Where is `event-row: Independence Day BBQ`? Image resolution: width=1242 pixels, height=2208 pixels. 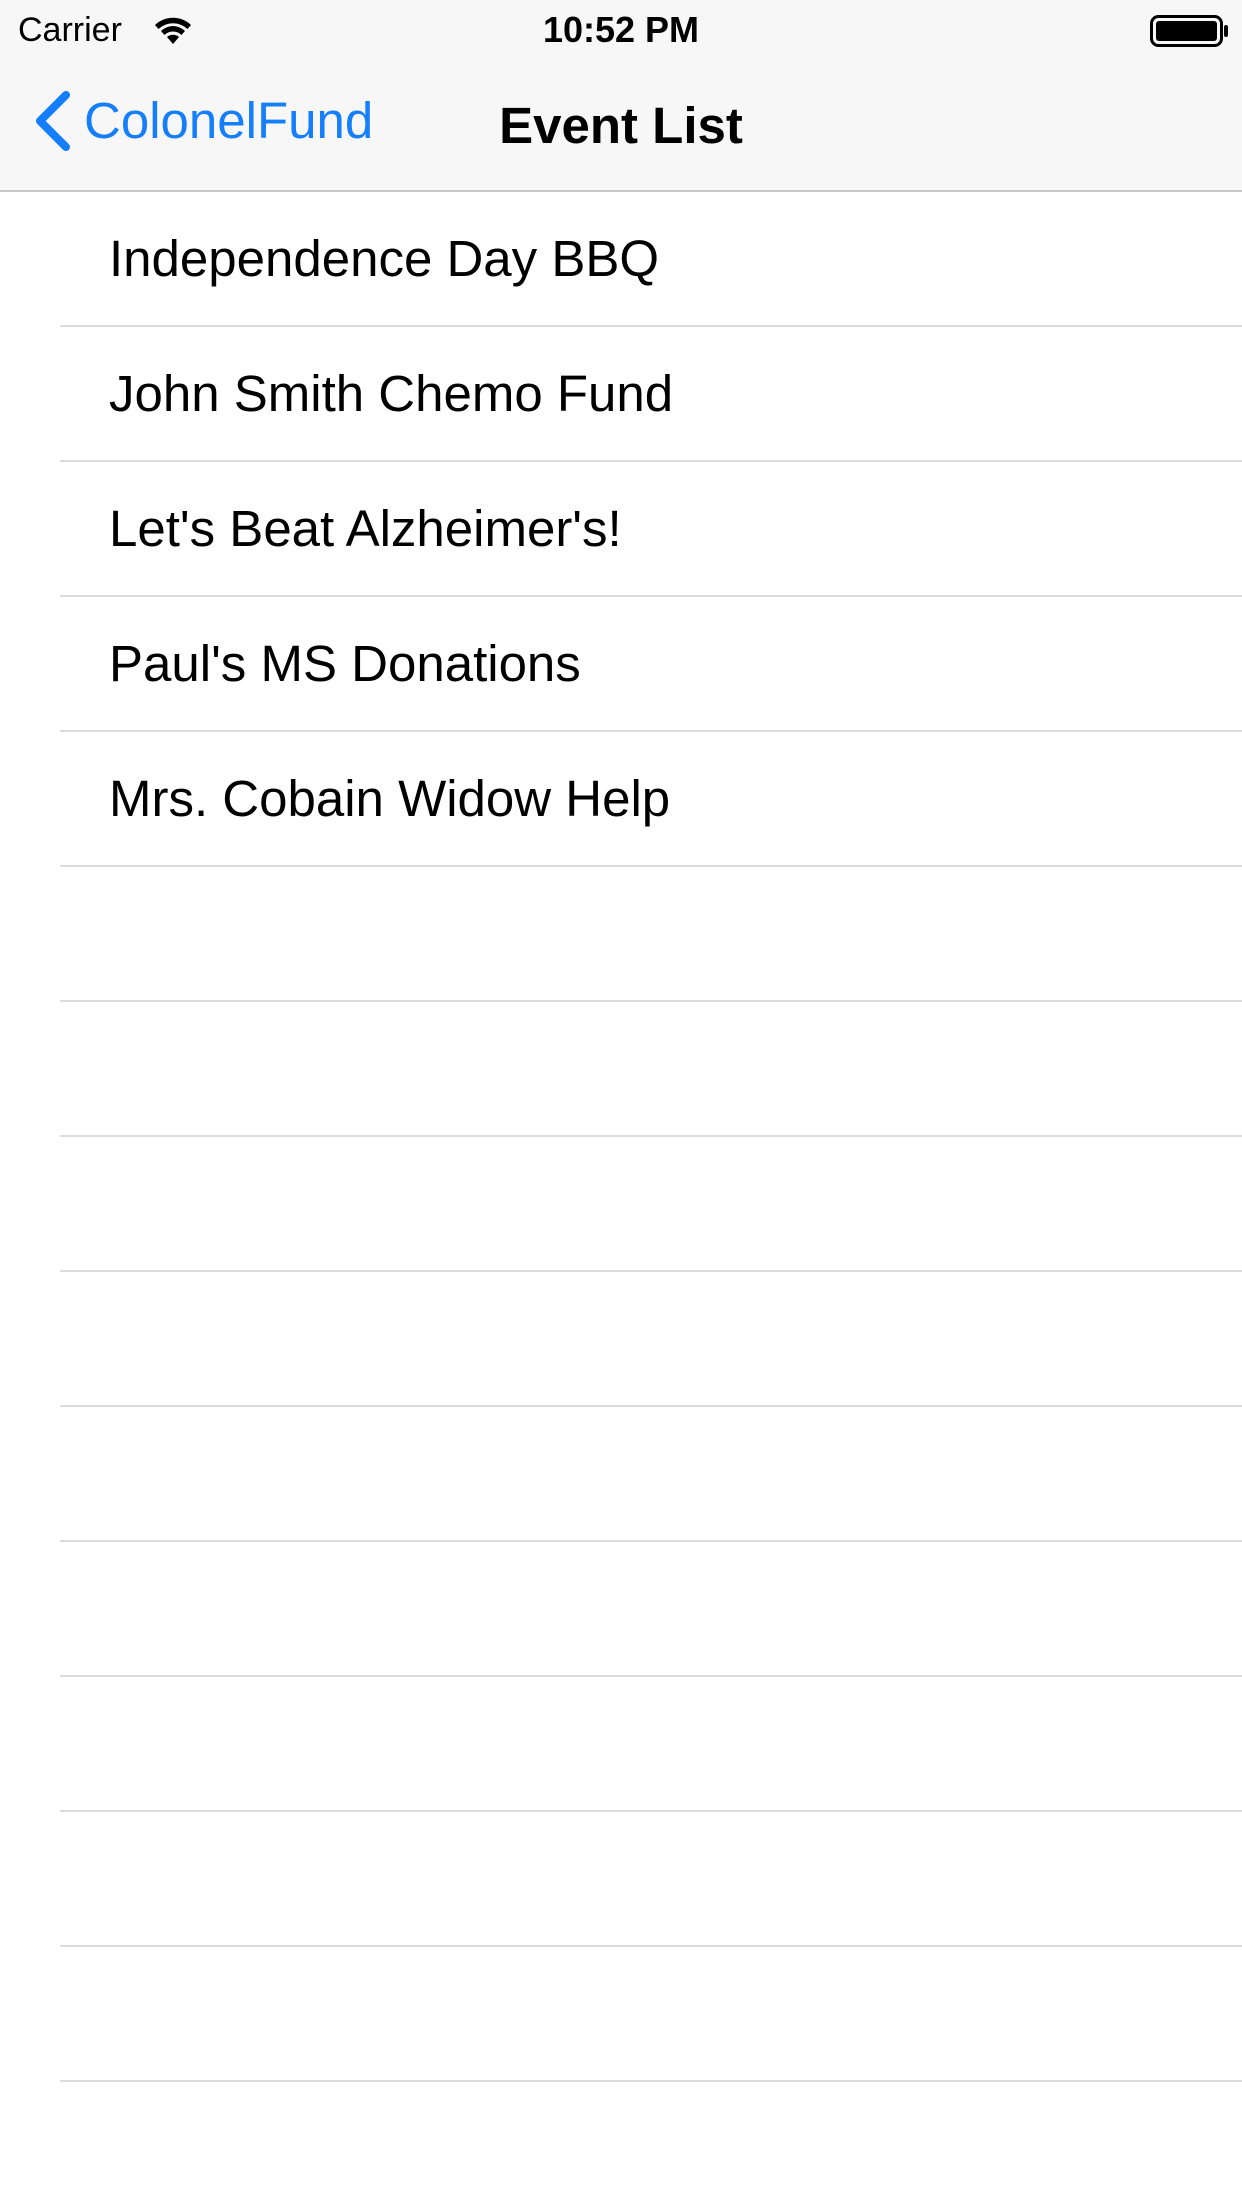
event-row: Independence Day BBQ is located at coordinates (621, 259).